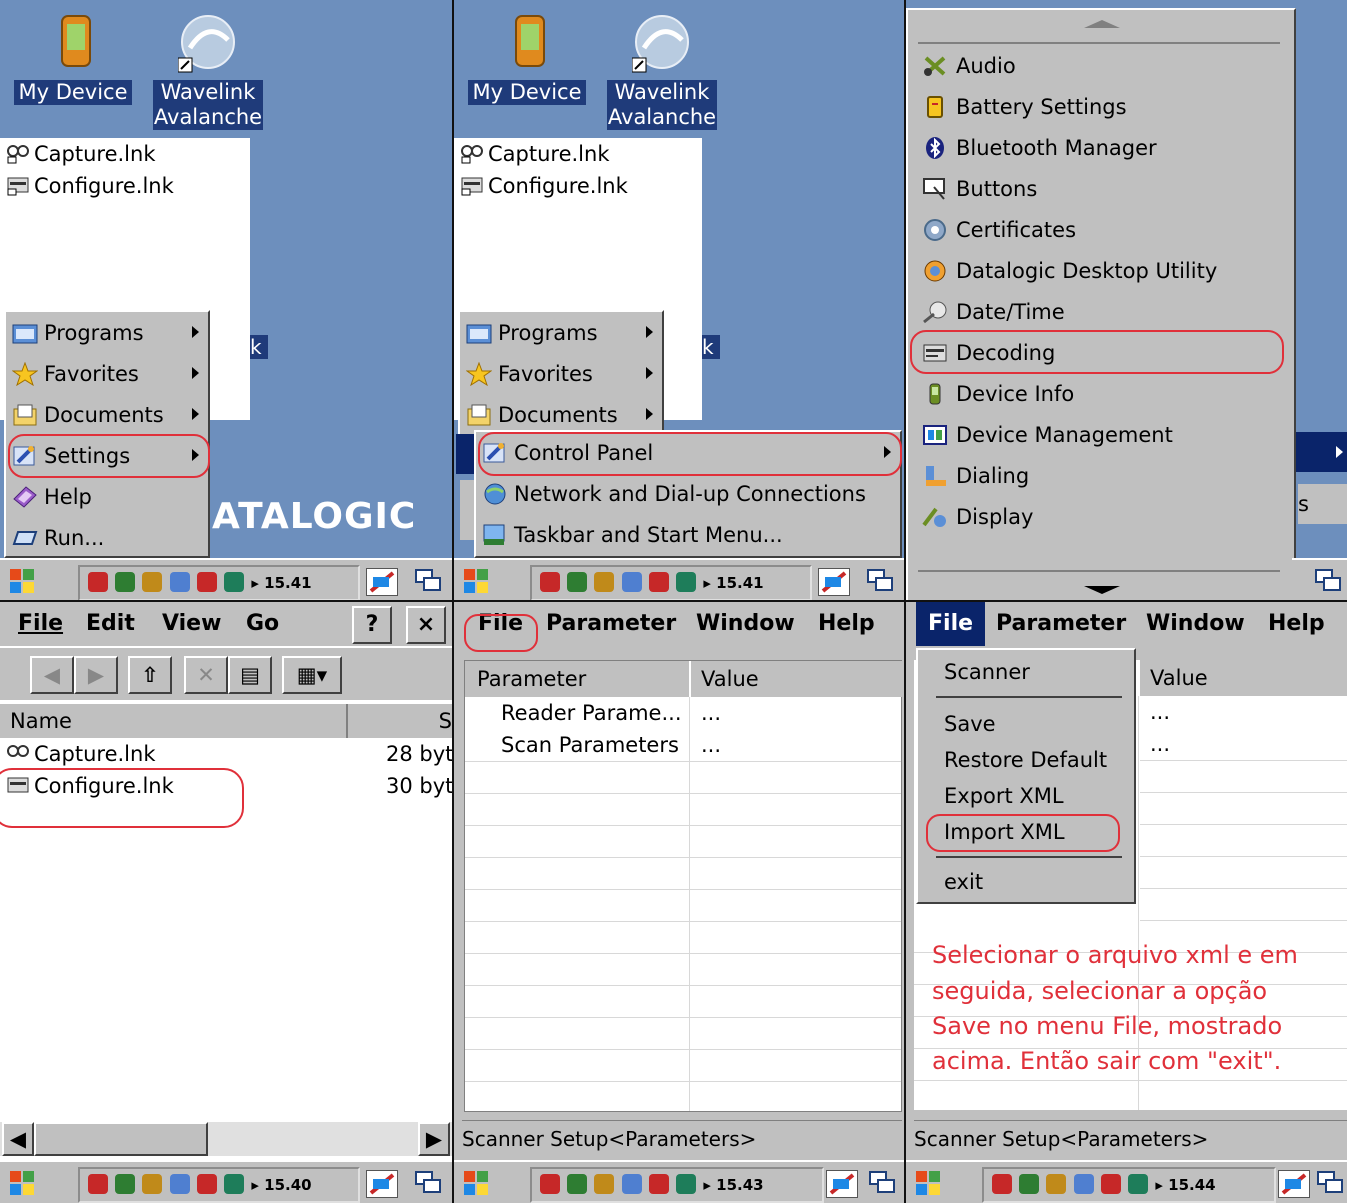 This screenshot has height=1203, width=1347. I want to click on close-button: ×, so click(426, 625).